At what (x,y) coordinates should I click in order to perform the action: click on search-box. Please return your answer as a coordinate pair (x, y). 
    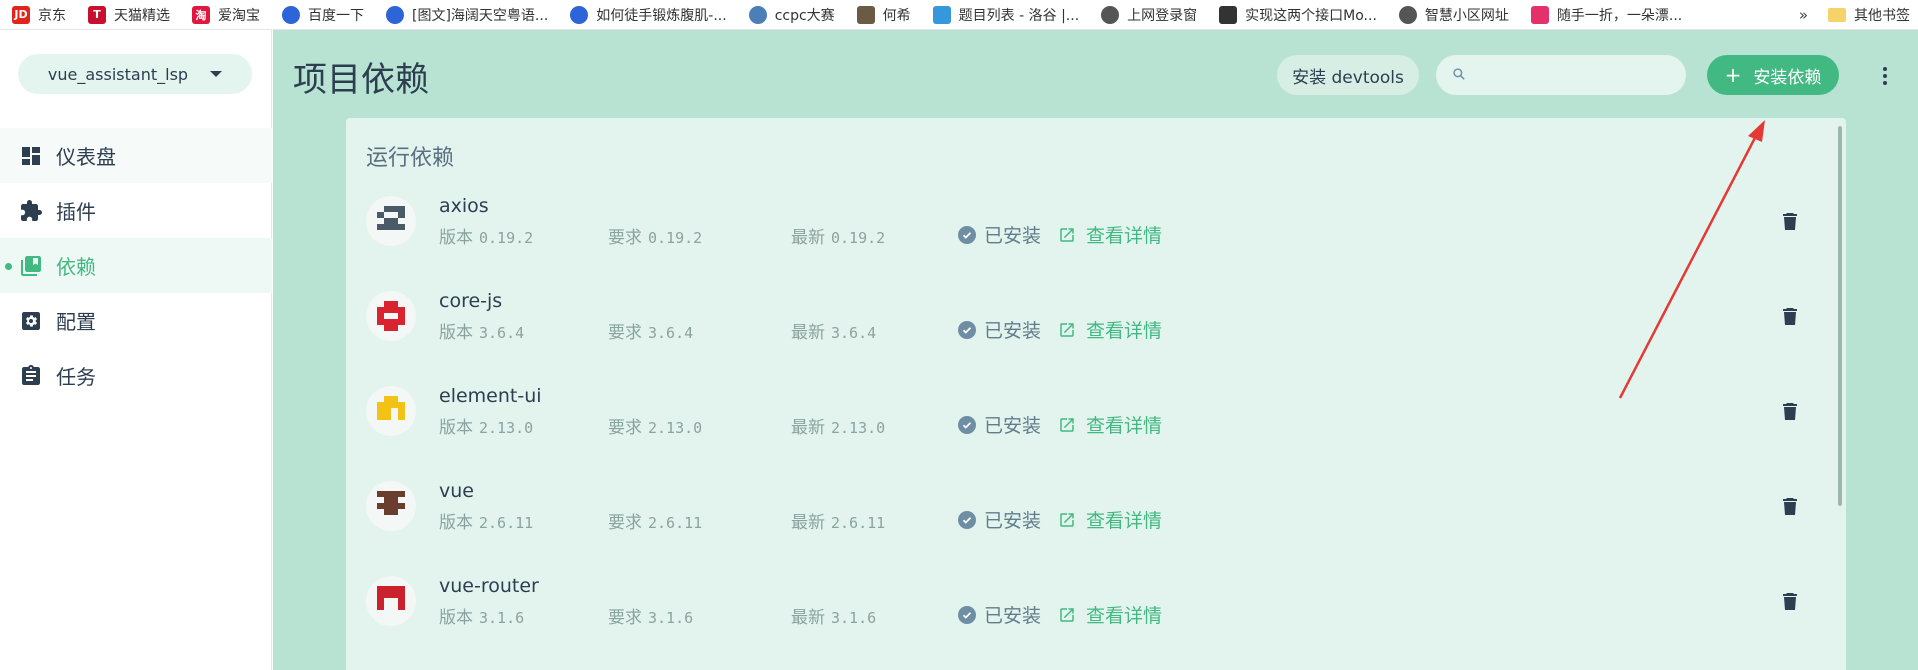
    Looking at the image, I should click on (1561, 75).